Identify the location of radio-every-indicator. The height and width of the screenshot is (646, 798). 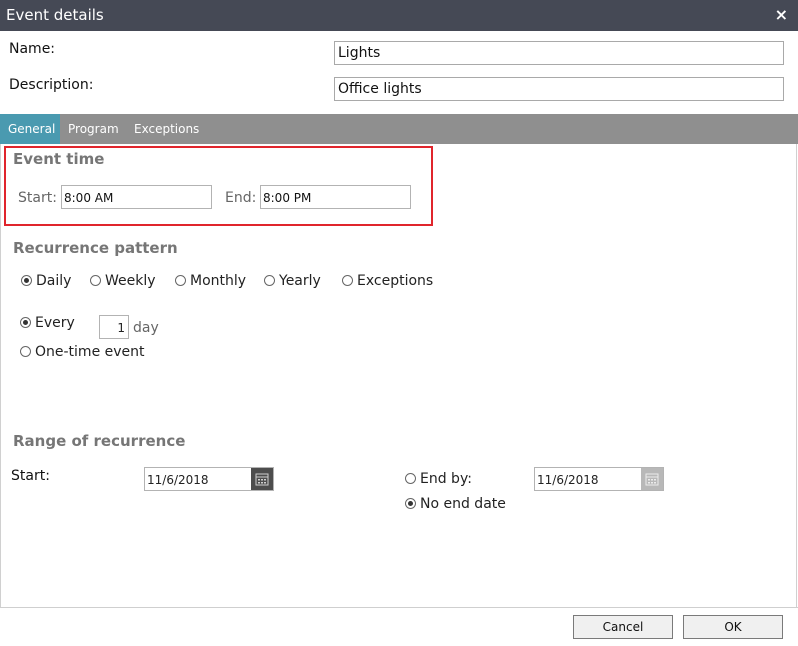
(25, 322).